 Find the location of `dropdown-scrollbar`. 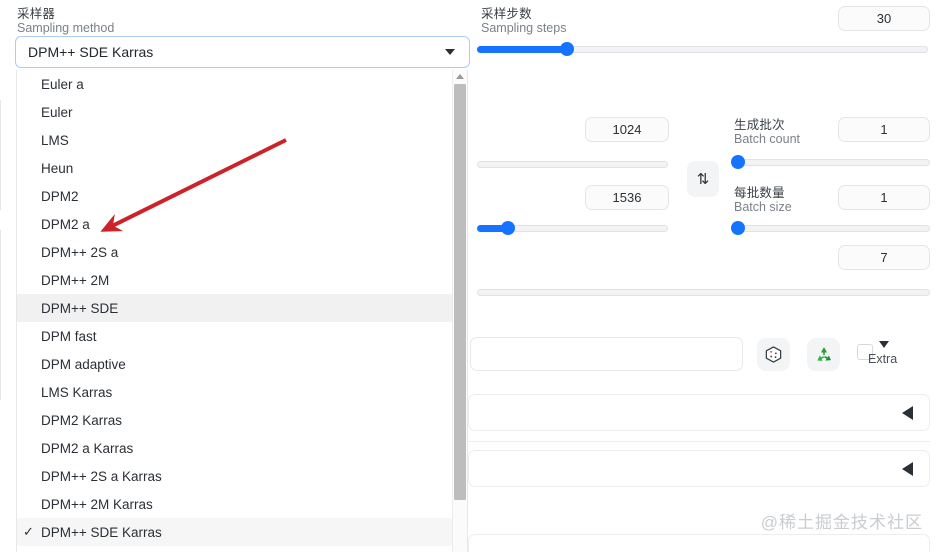

dropdown-scrollbar is located at coordinates (459, 311).